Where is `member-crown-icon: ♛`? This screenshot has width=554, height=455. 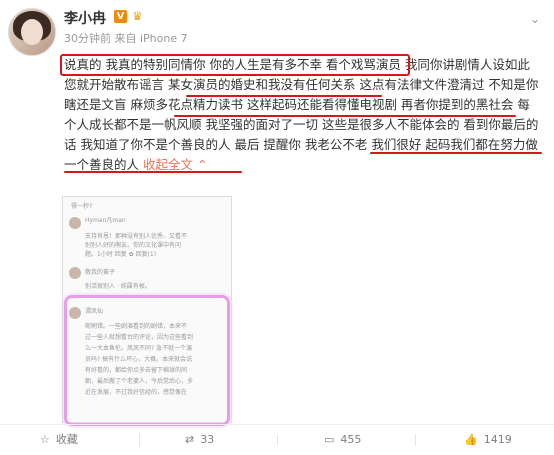
member-crown-icon: ♛ is located at coordinates (137, 16).